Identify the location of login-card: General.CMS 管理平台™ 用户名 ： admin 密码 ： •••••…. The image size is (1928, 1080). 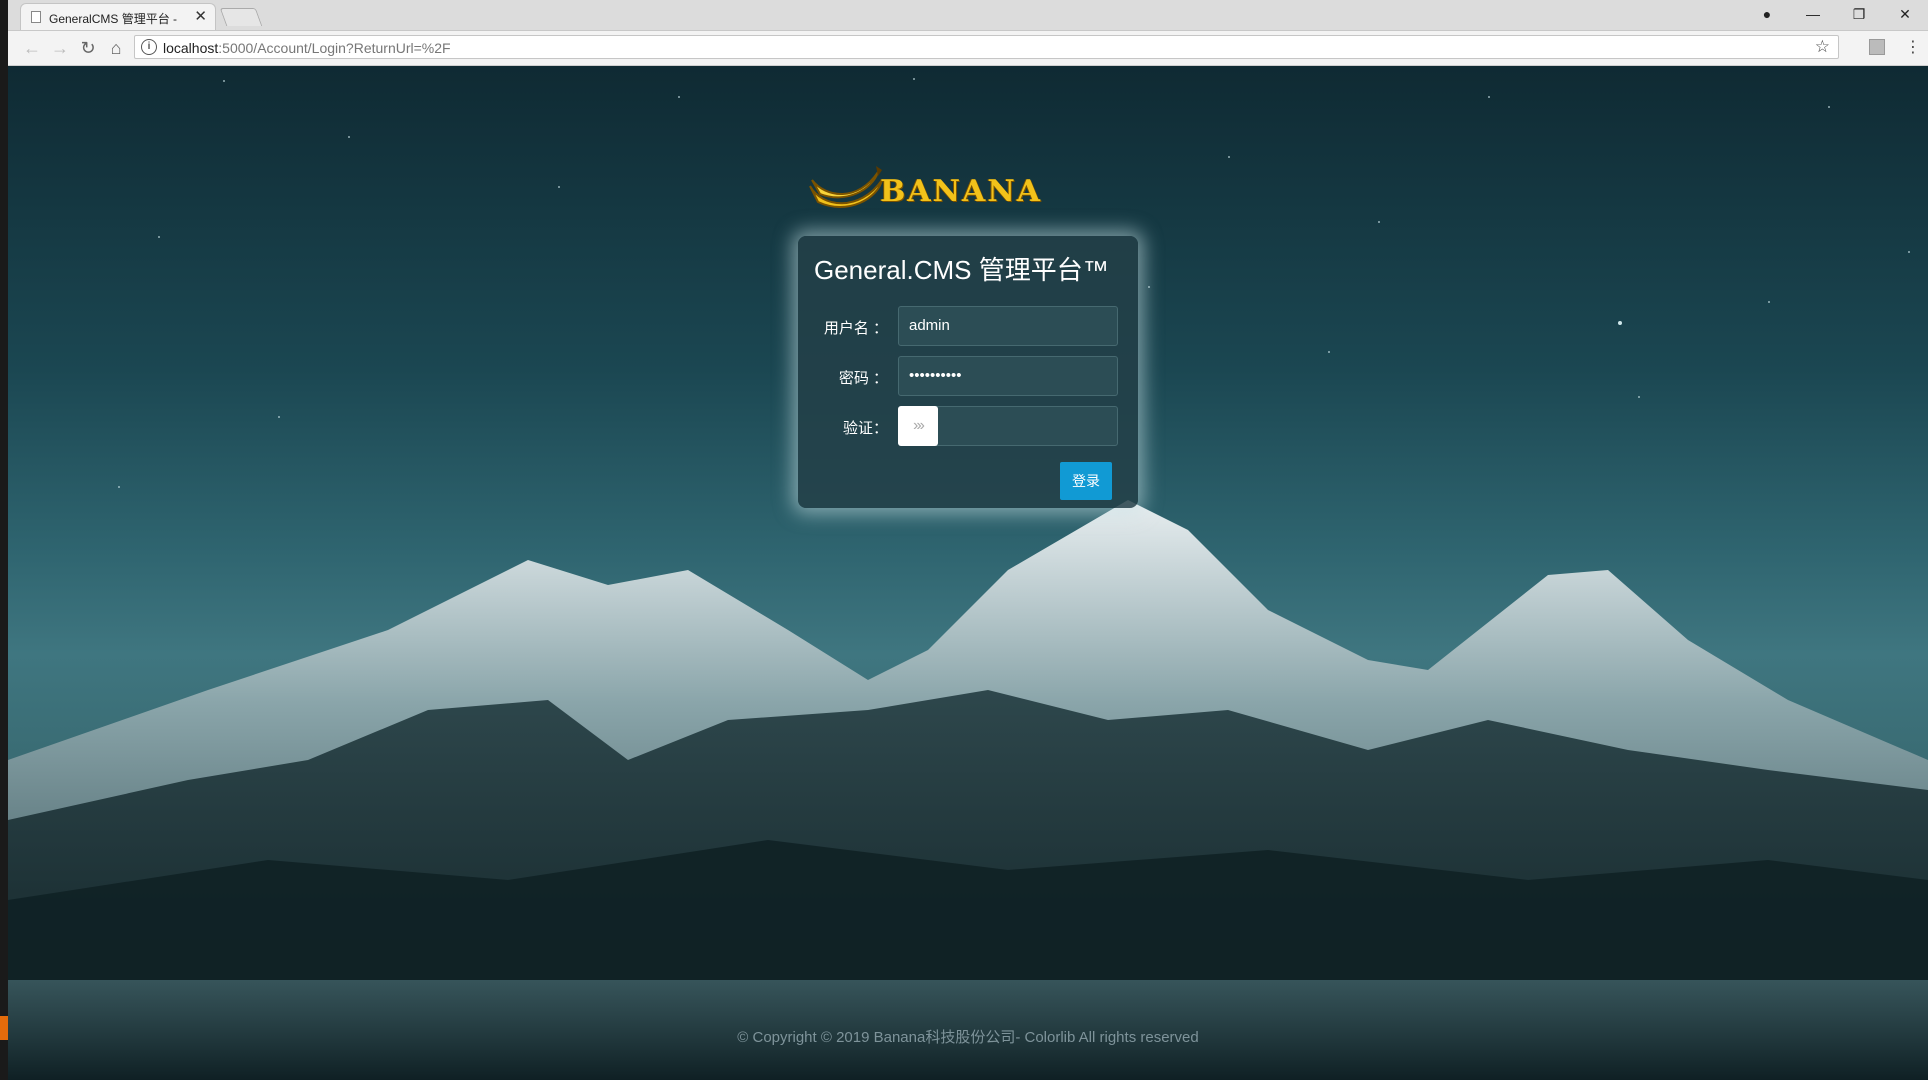
(968, 372).